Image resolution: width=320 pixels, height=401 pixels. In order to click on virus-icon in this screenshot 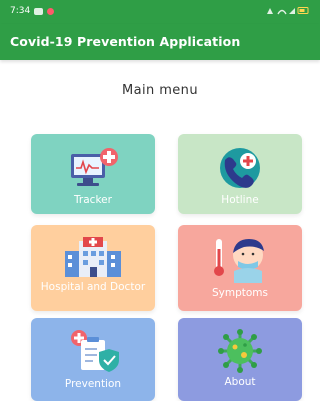, I will do `click(240, 351)`.